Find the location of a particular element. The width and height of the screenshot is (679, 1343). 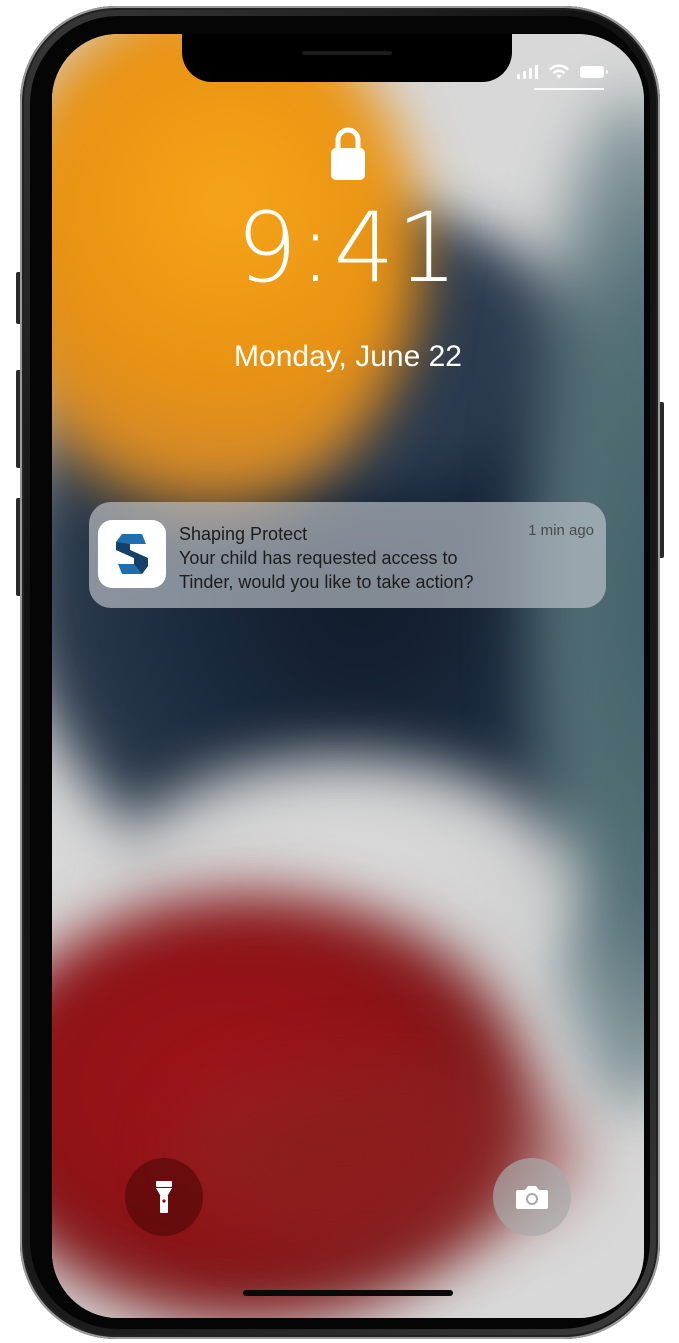

earpiece-speaker is located at coordinates (347, 53).